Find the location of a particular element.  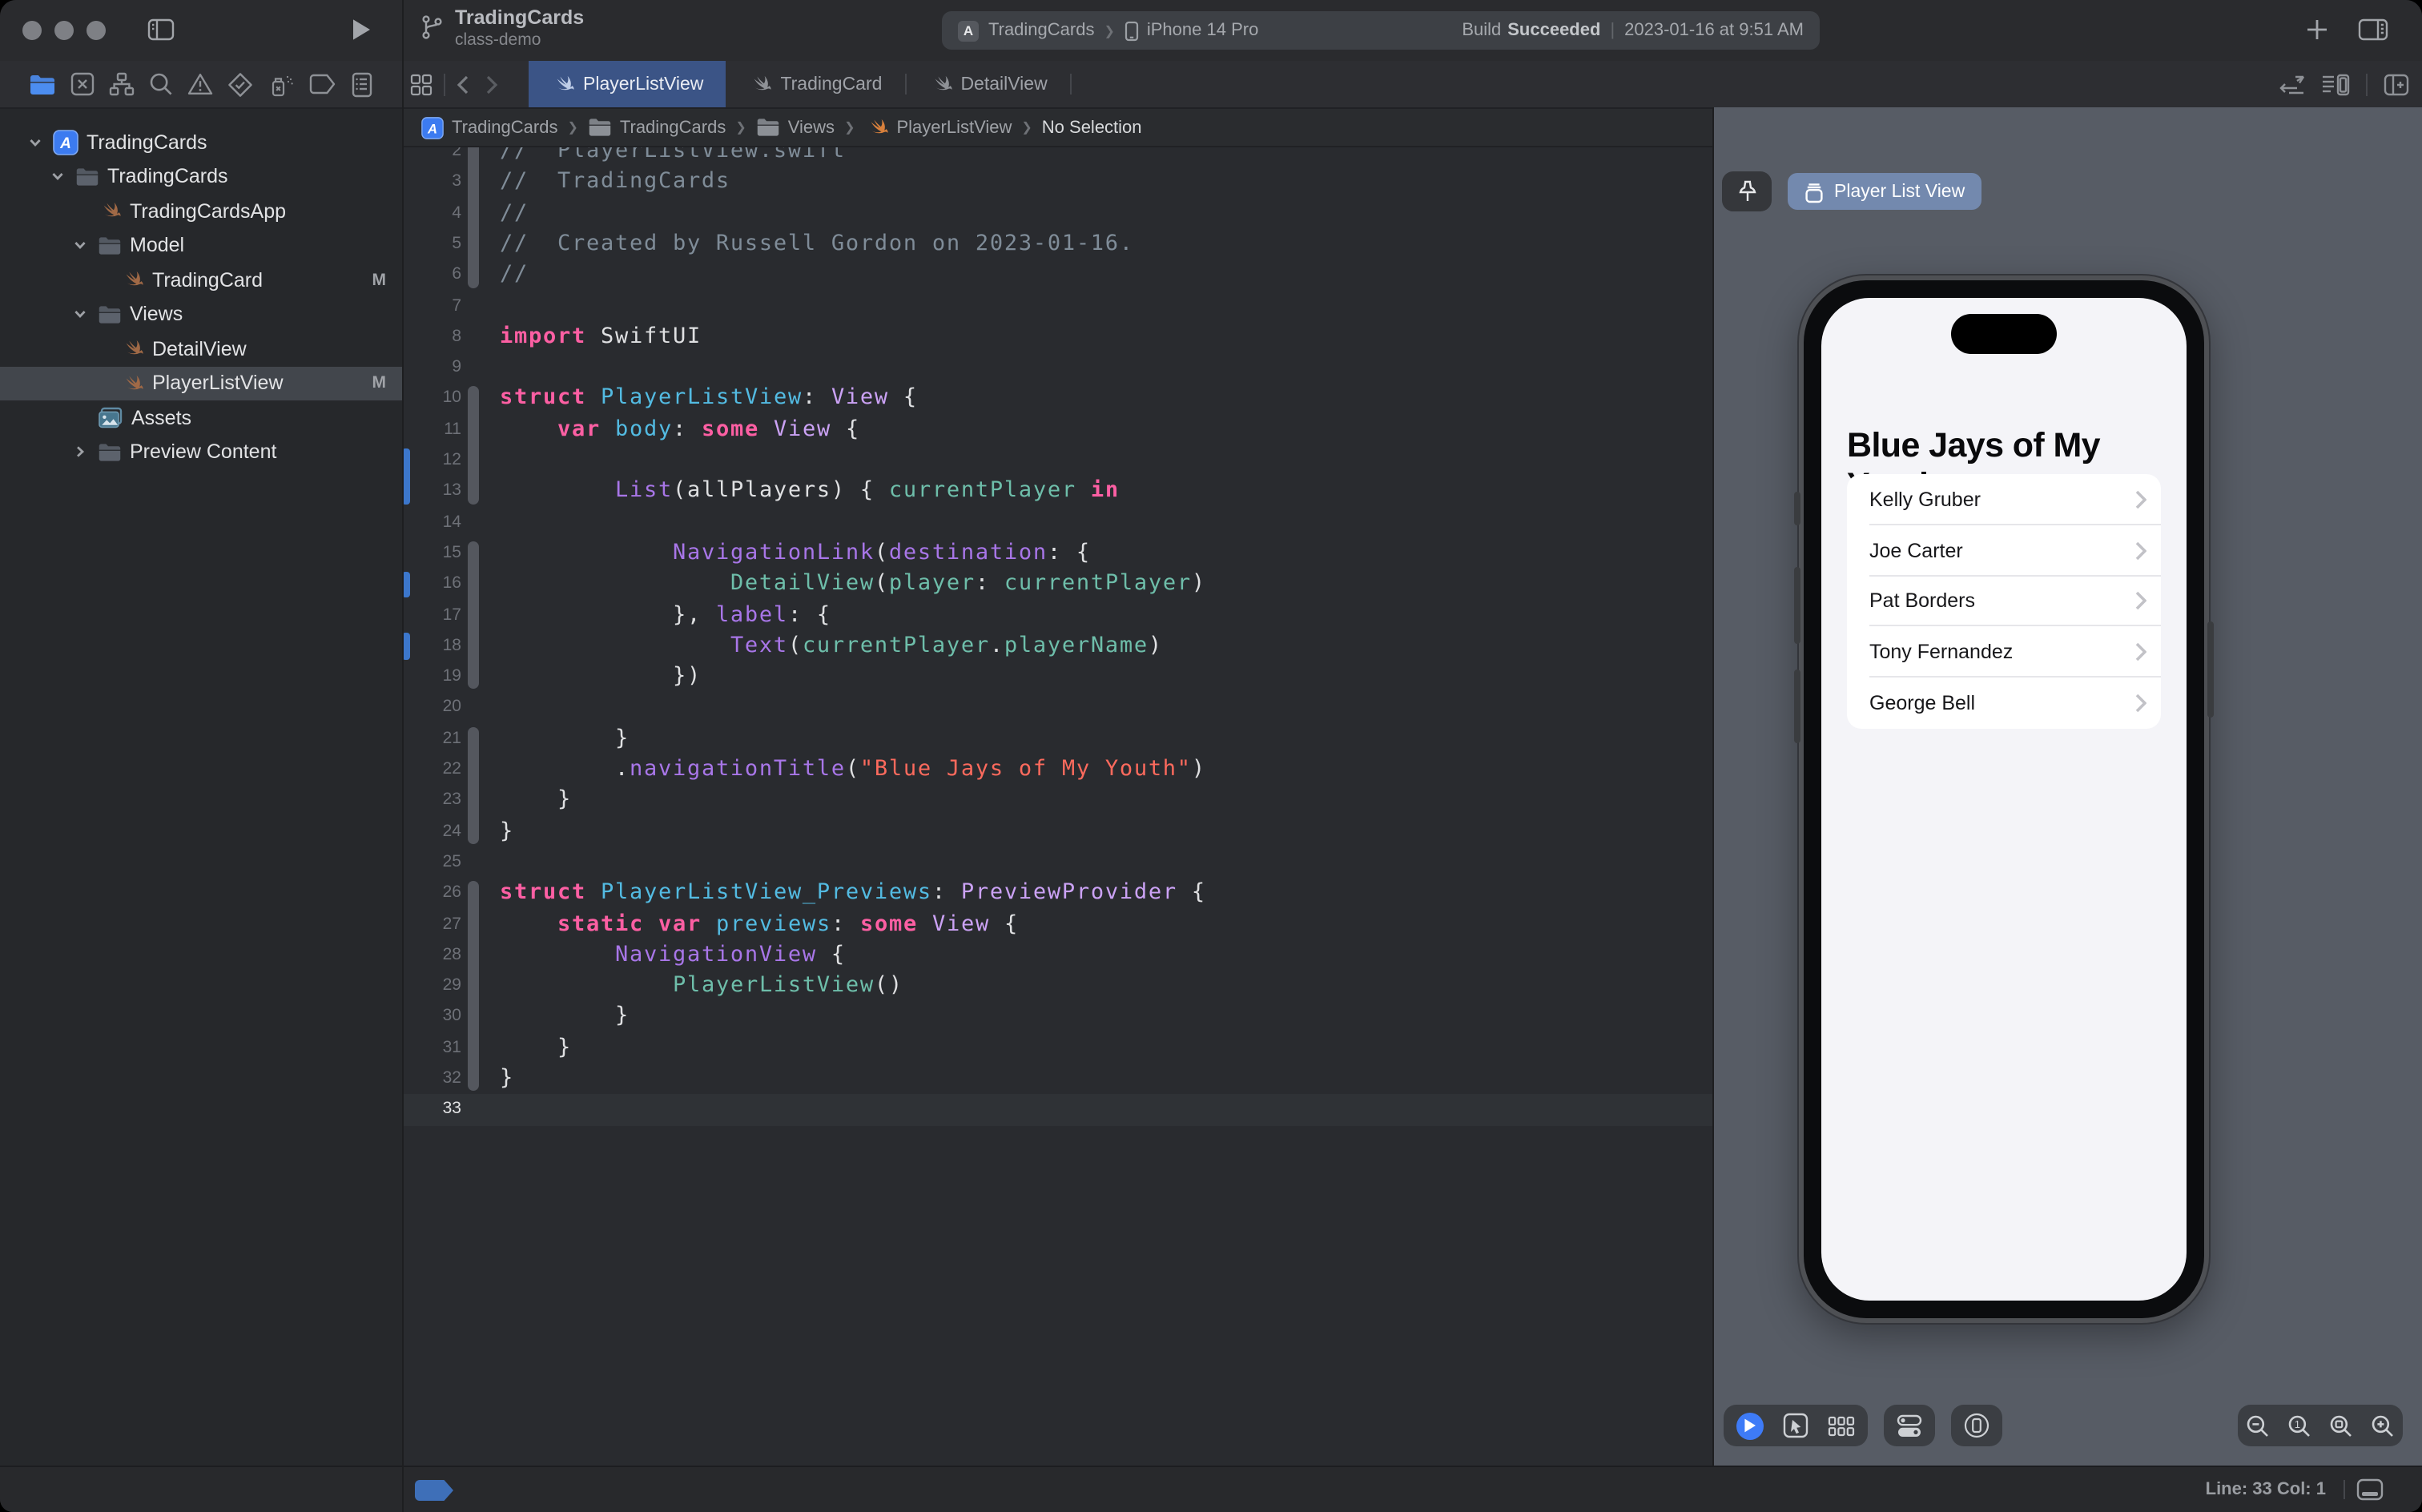

code-line-24: 24} is located at coordinates (1057, 831).